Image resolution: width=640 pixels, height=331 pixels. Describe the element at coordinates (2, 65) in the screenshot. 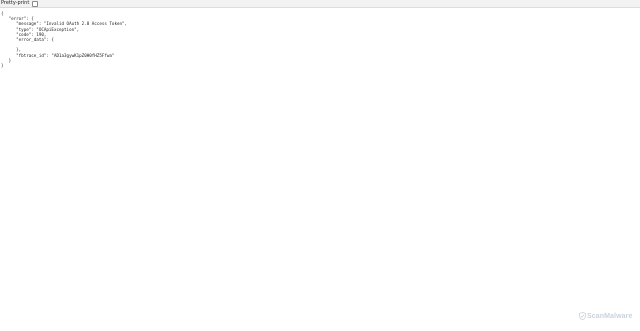

I see `json-line: }` at that location.